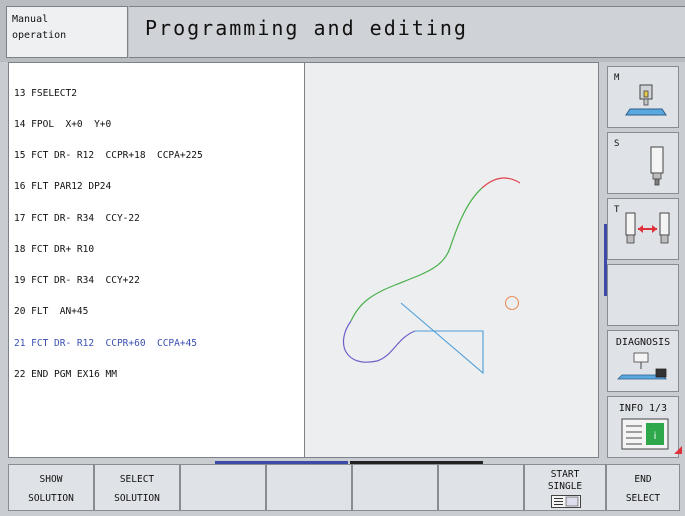 Image resolution: width=685 pixels, height=516 pixels. I want to click on select-solution-button: SELECT SOLUTION, so click(137, 487).